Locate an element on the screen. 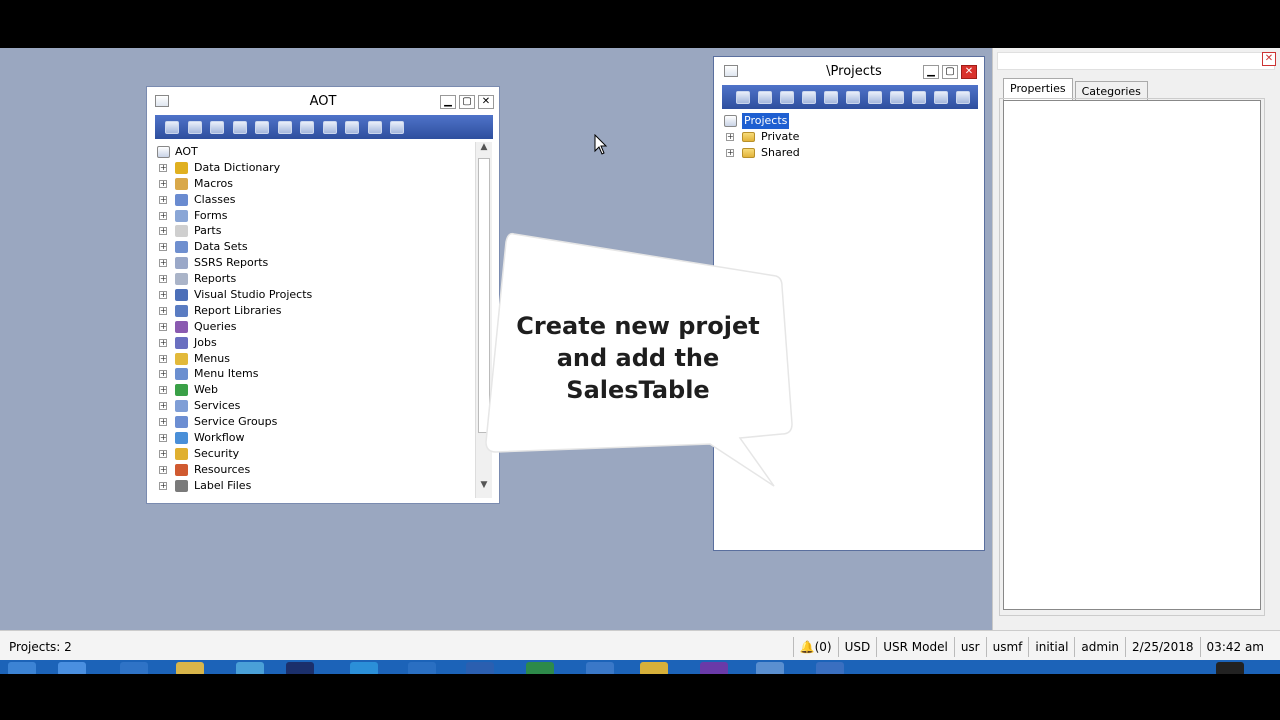 The image size is (1280, 720). projects-titlebar: \Projects ▁ ▢ ✕ is located at coordinates (849, 71).